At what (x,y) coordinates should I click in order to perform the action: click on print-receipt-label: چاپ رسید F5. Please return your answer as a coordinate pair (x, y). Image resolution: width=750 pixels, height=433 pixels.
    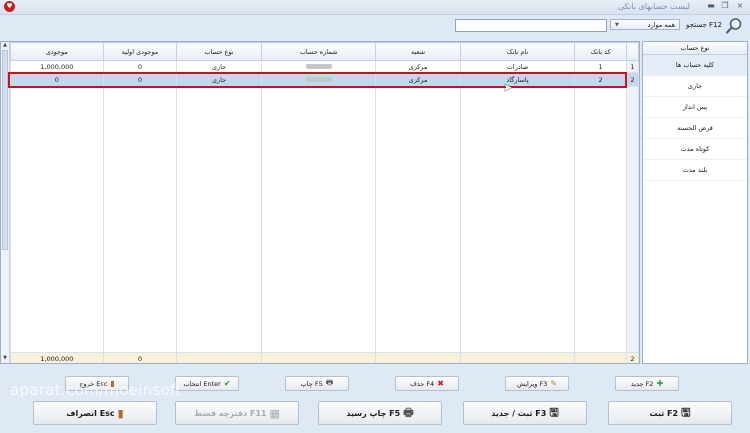
    Looking at the image, I should click on (373, 413).